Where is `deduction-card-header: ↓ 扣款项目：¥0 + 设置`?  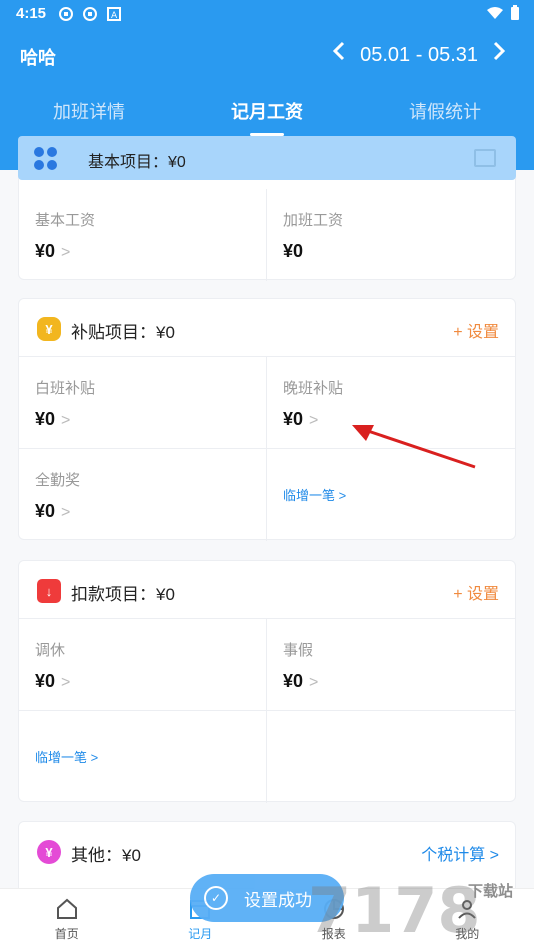
deduction-card-header: ↓ 扣款项目：¥0 + 设置 is located at coordinates (267, 590).